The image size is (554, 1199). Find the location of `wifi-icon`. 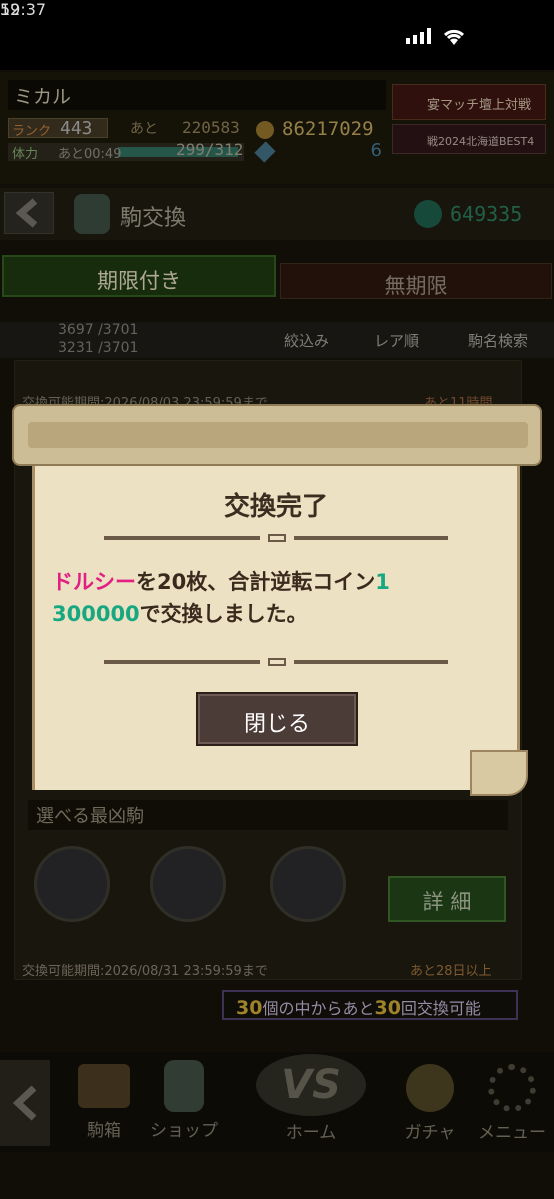

wifi-icon is located at coordinates (454, 36).